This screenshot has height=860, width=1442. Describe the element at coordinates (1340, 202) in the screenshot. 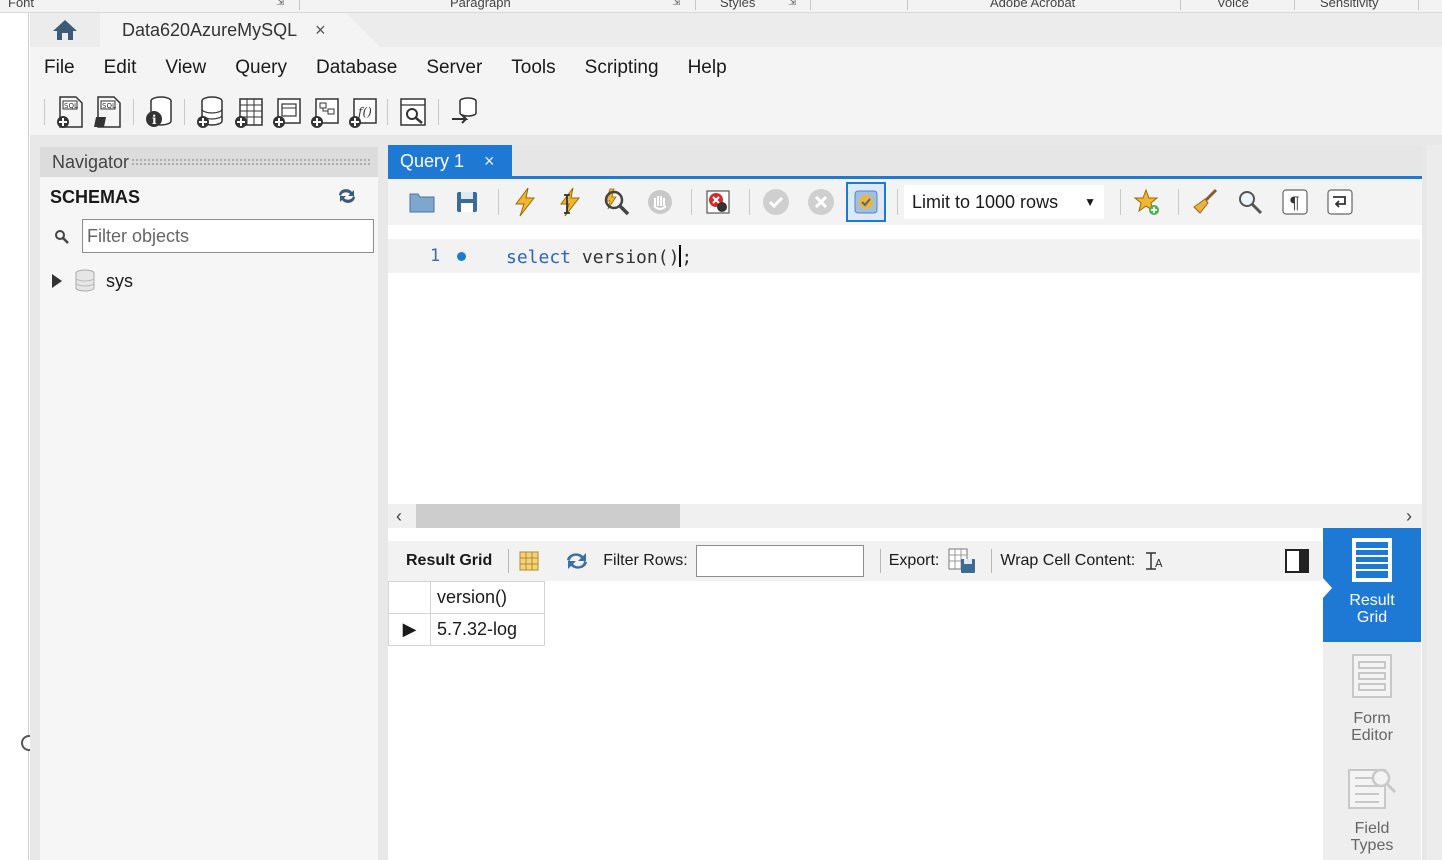

I see `toggle-word-wrap-button` at that location.